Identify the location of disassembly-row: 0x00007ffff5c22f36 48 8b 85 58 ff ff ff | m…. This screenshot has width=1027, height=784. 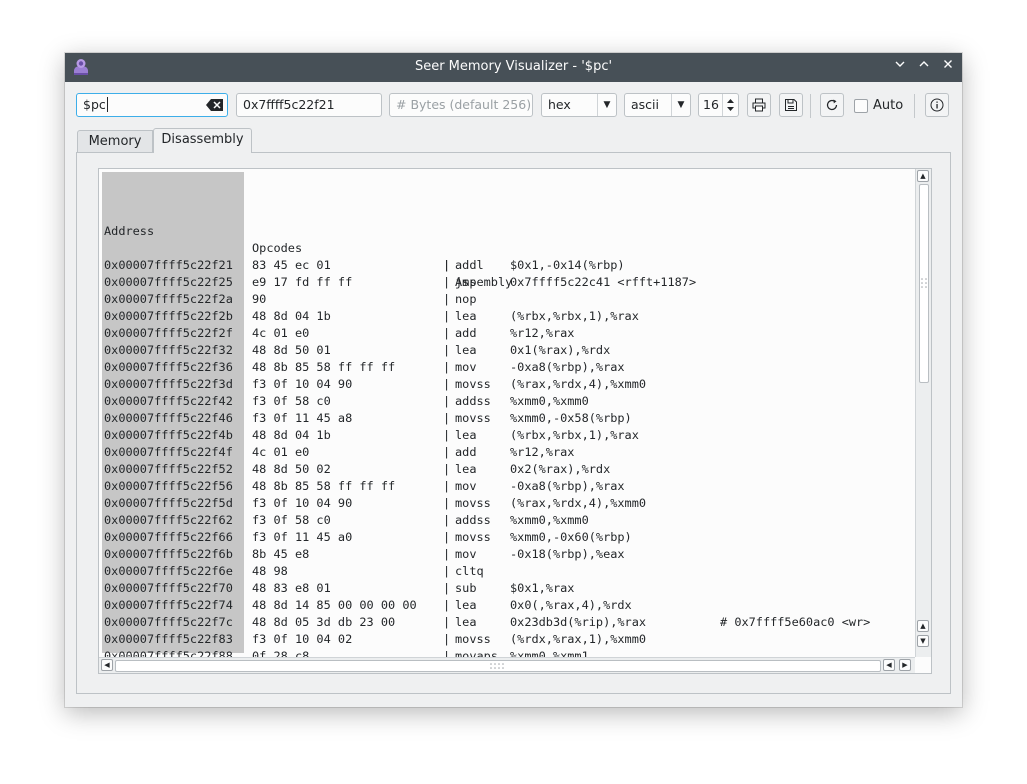
(364, 367).